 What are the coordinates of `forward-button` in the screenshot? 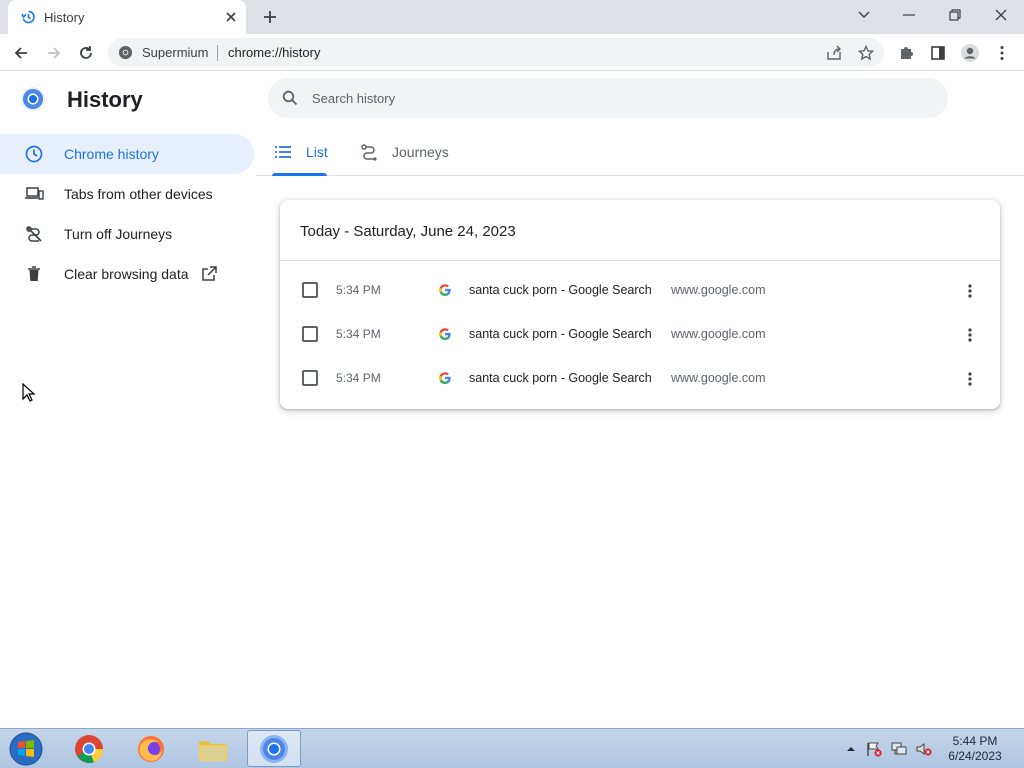 It's located at (54, 53).